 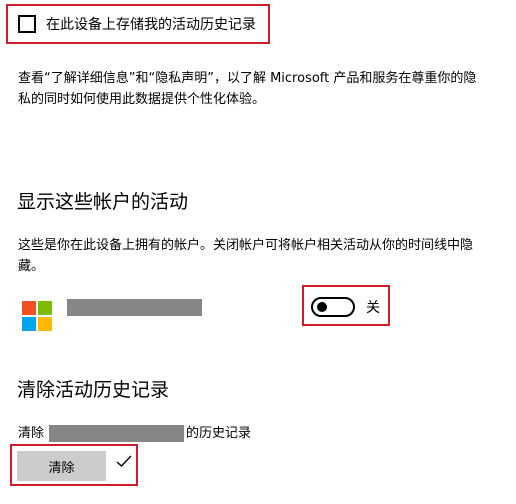 What do you see at coordinates (219, 433) in the screenshot?
I see `clear-suffix-text: 的历史记录` at bounding box center [219, 433].